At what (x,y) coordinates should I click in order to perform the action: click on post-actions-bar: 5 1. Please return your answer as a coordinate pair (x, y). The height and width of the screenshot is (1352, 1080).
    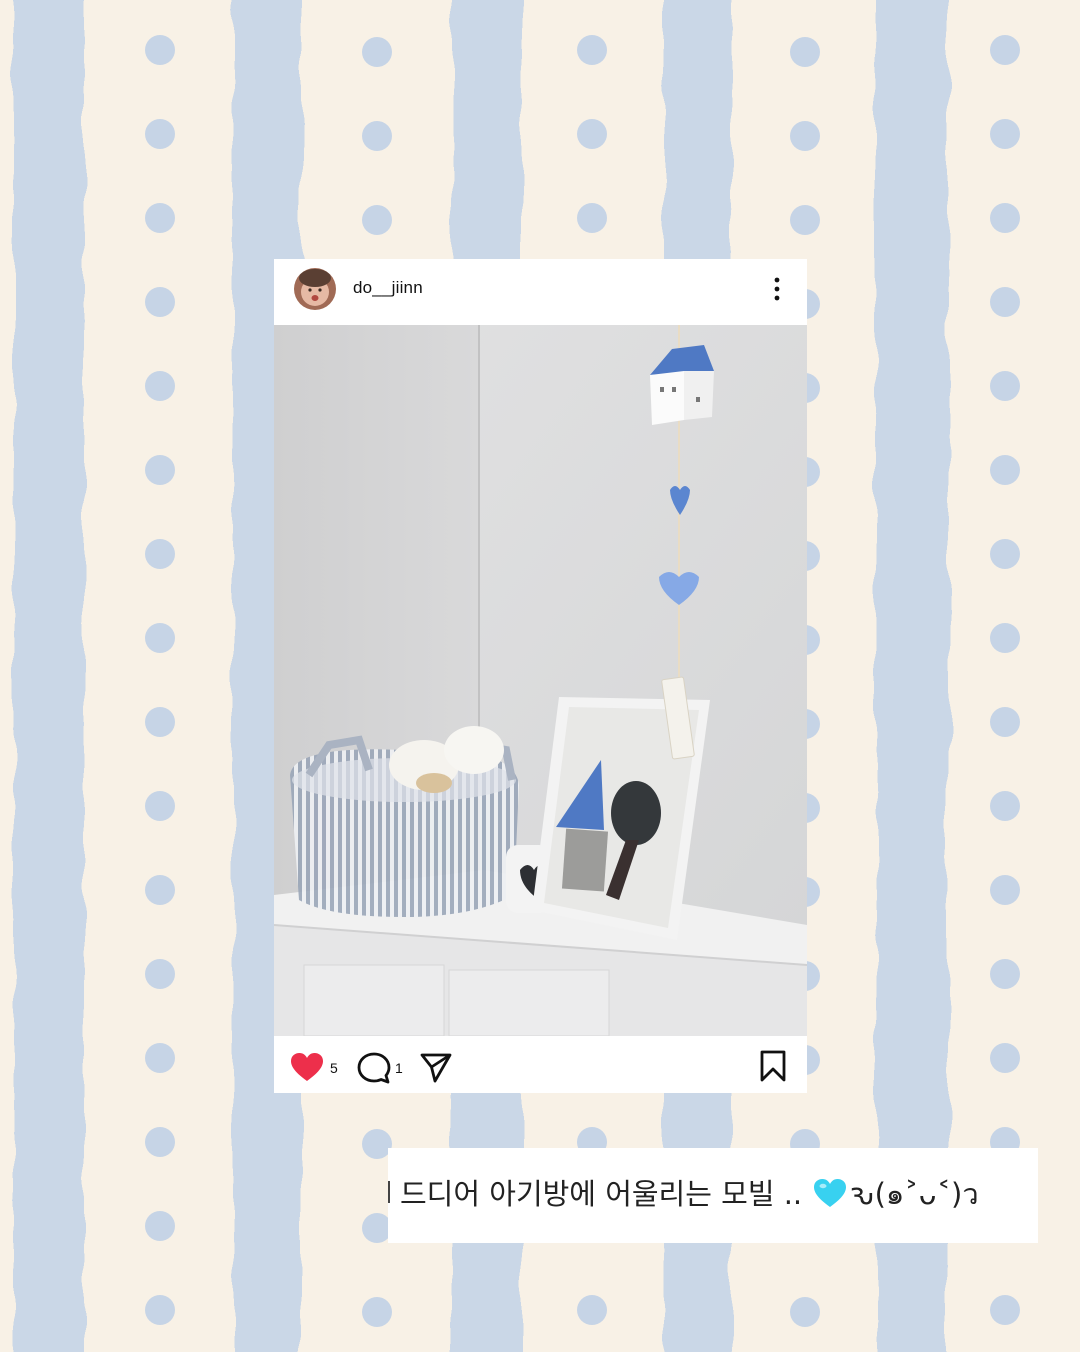
    Looking at the image, I should click on (540, 1064).